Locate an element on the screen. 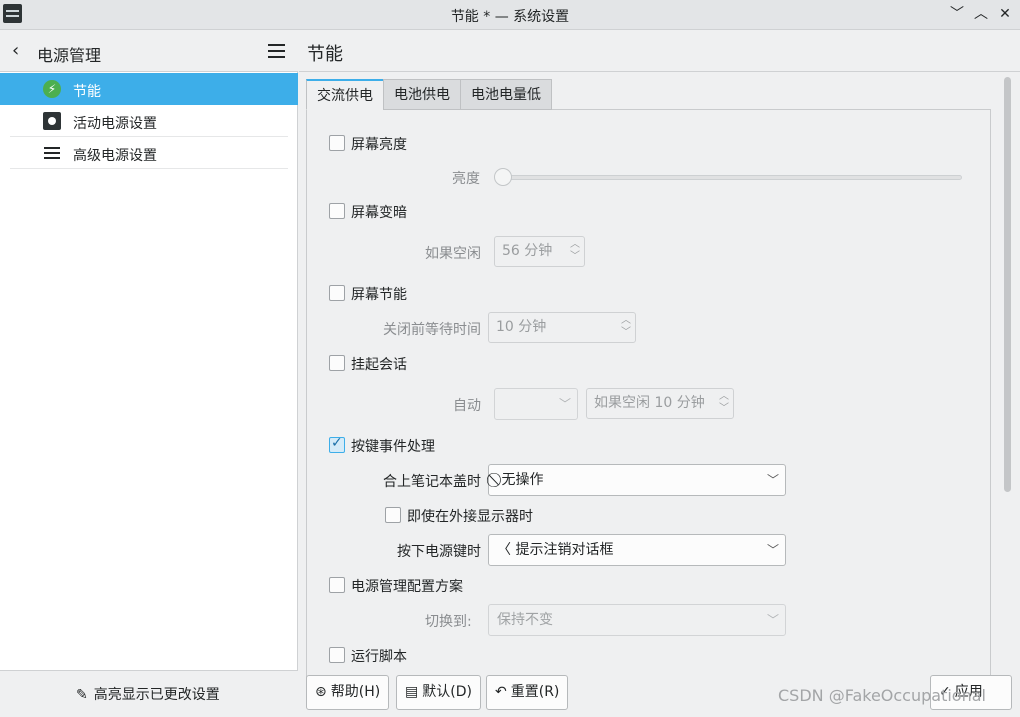  activity-icon is located at coordinates (52, 121).